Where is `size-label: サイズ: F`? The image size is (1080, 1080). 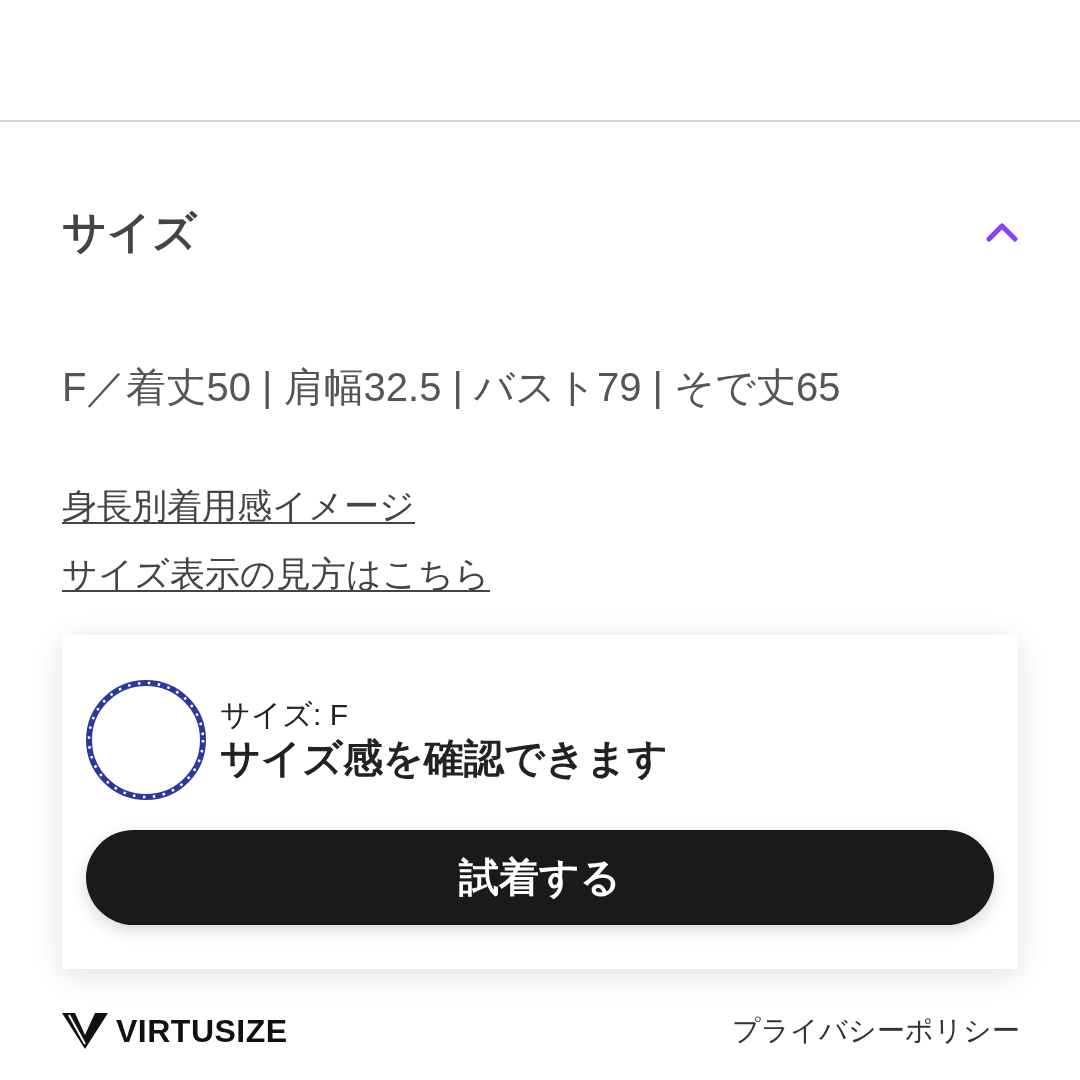
size-label: サイズ: F is located at coordinates (284, 714).